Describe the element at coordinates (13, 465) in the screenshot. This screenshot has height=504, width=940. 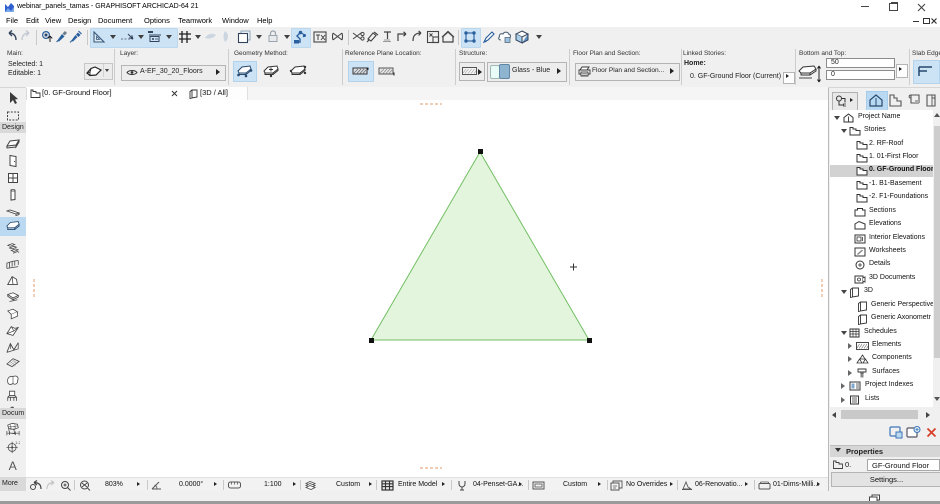
I see `svg-text: A` at that location.